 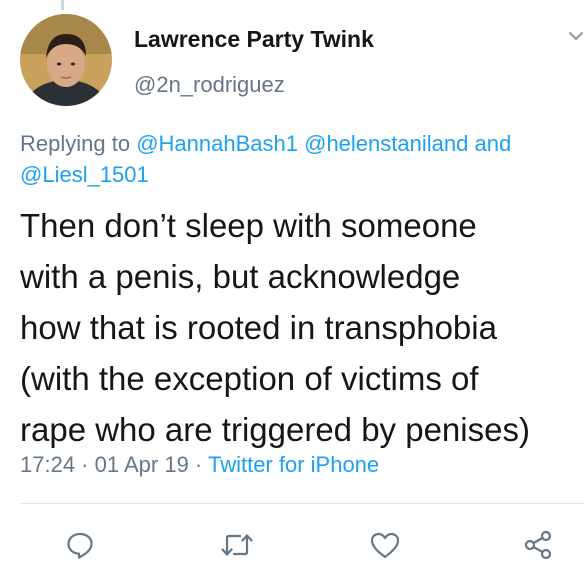 I want to click on tweet-date: 01 Apr 19, so click(x=141, y=464).